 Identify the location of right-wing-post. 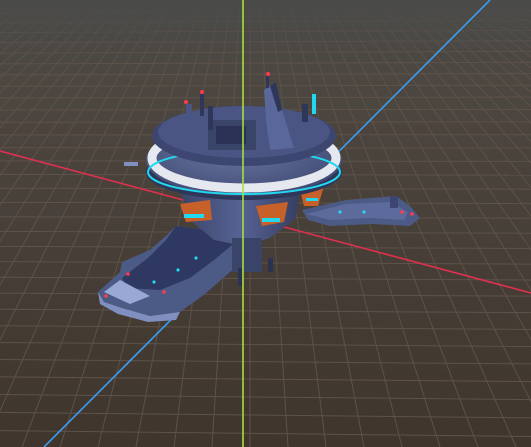
(394, 202).